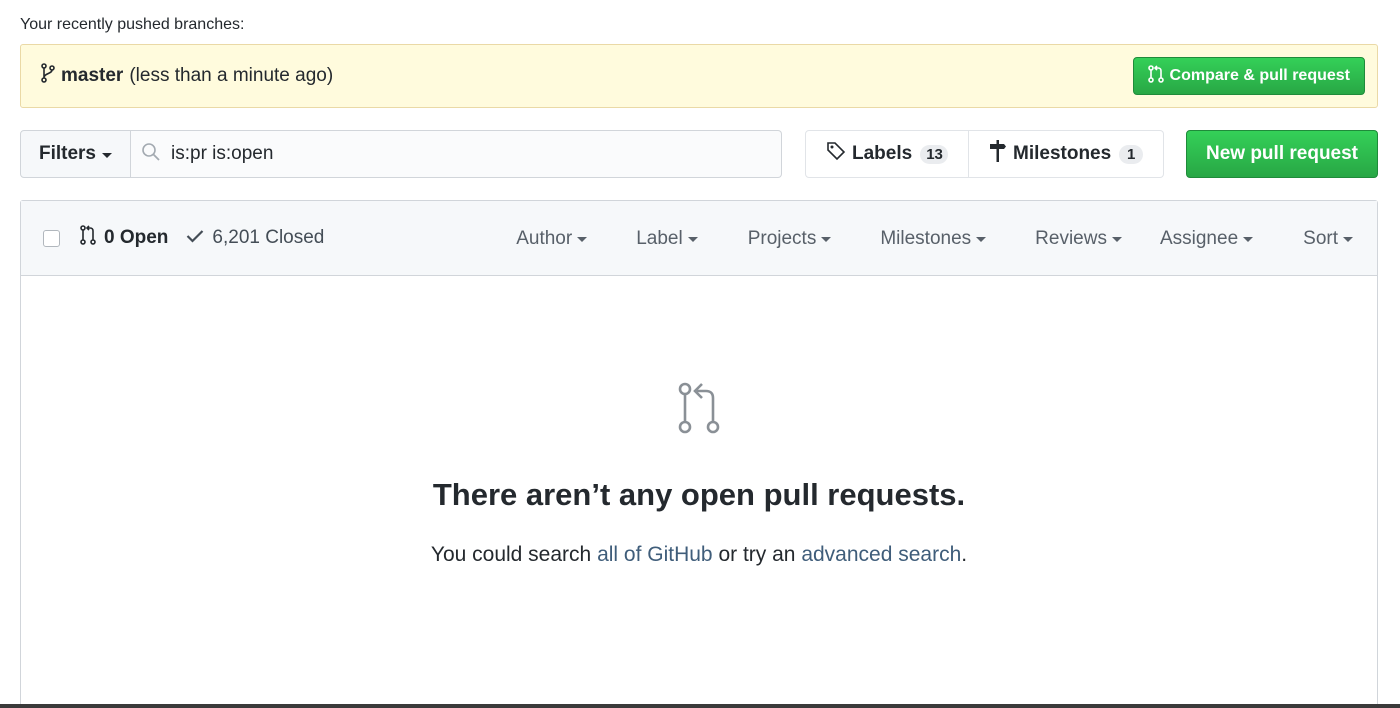 This screenshot has width=1400, height=708. What do you see at coordinates (882, 153) in the screenshot?
I see `labels-label: Labels` at bounding box center [882, 153].